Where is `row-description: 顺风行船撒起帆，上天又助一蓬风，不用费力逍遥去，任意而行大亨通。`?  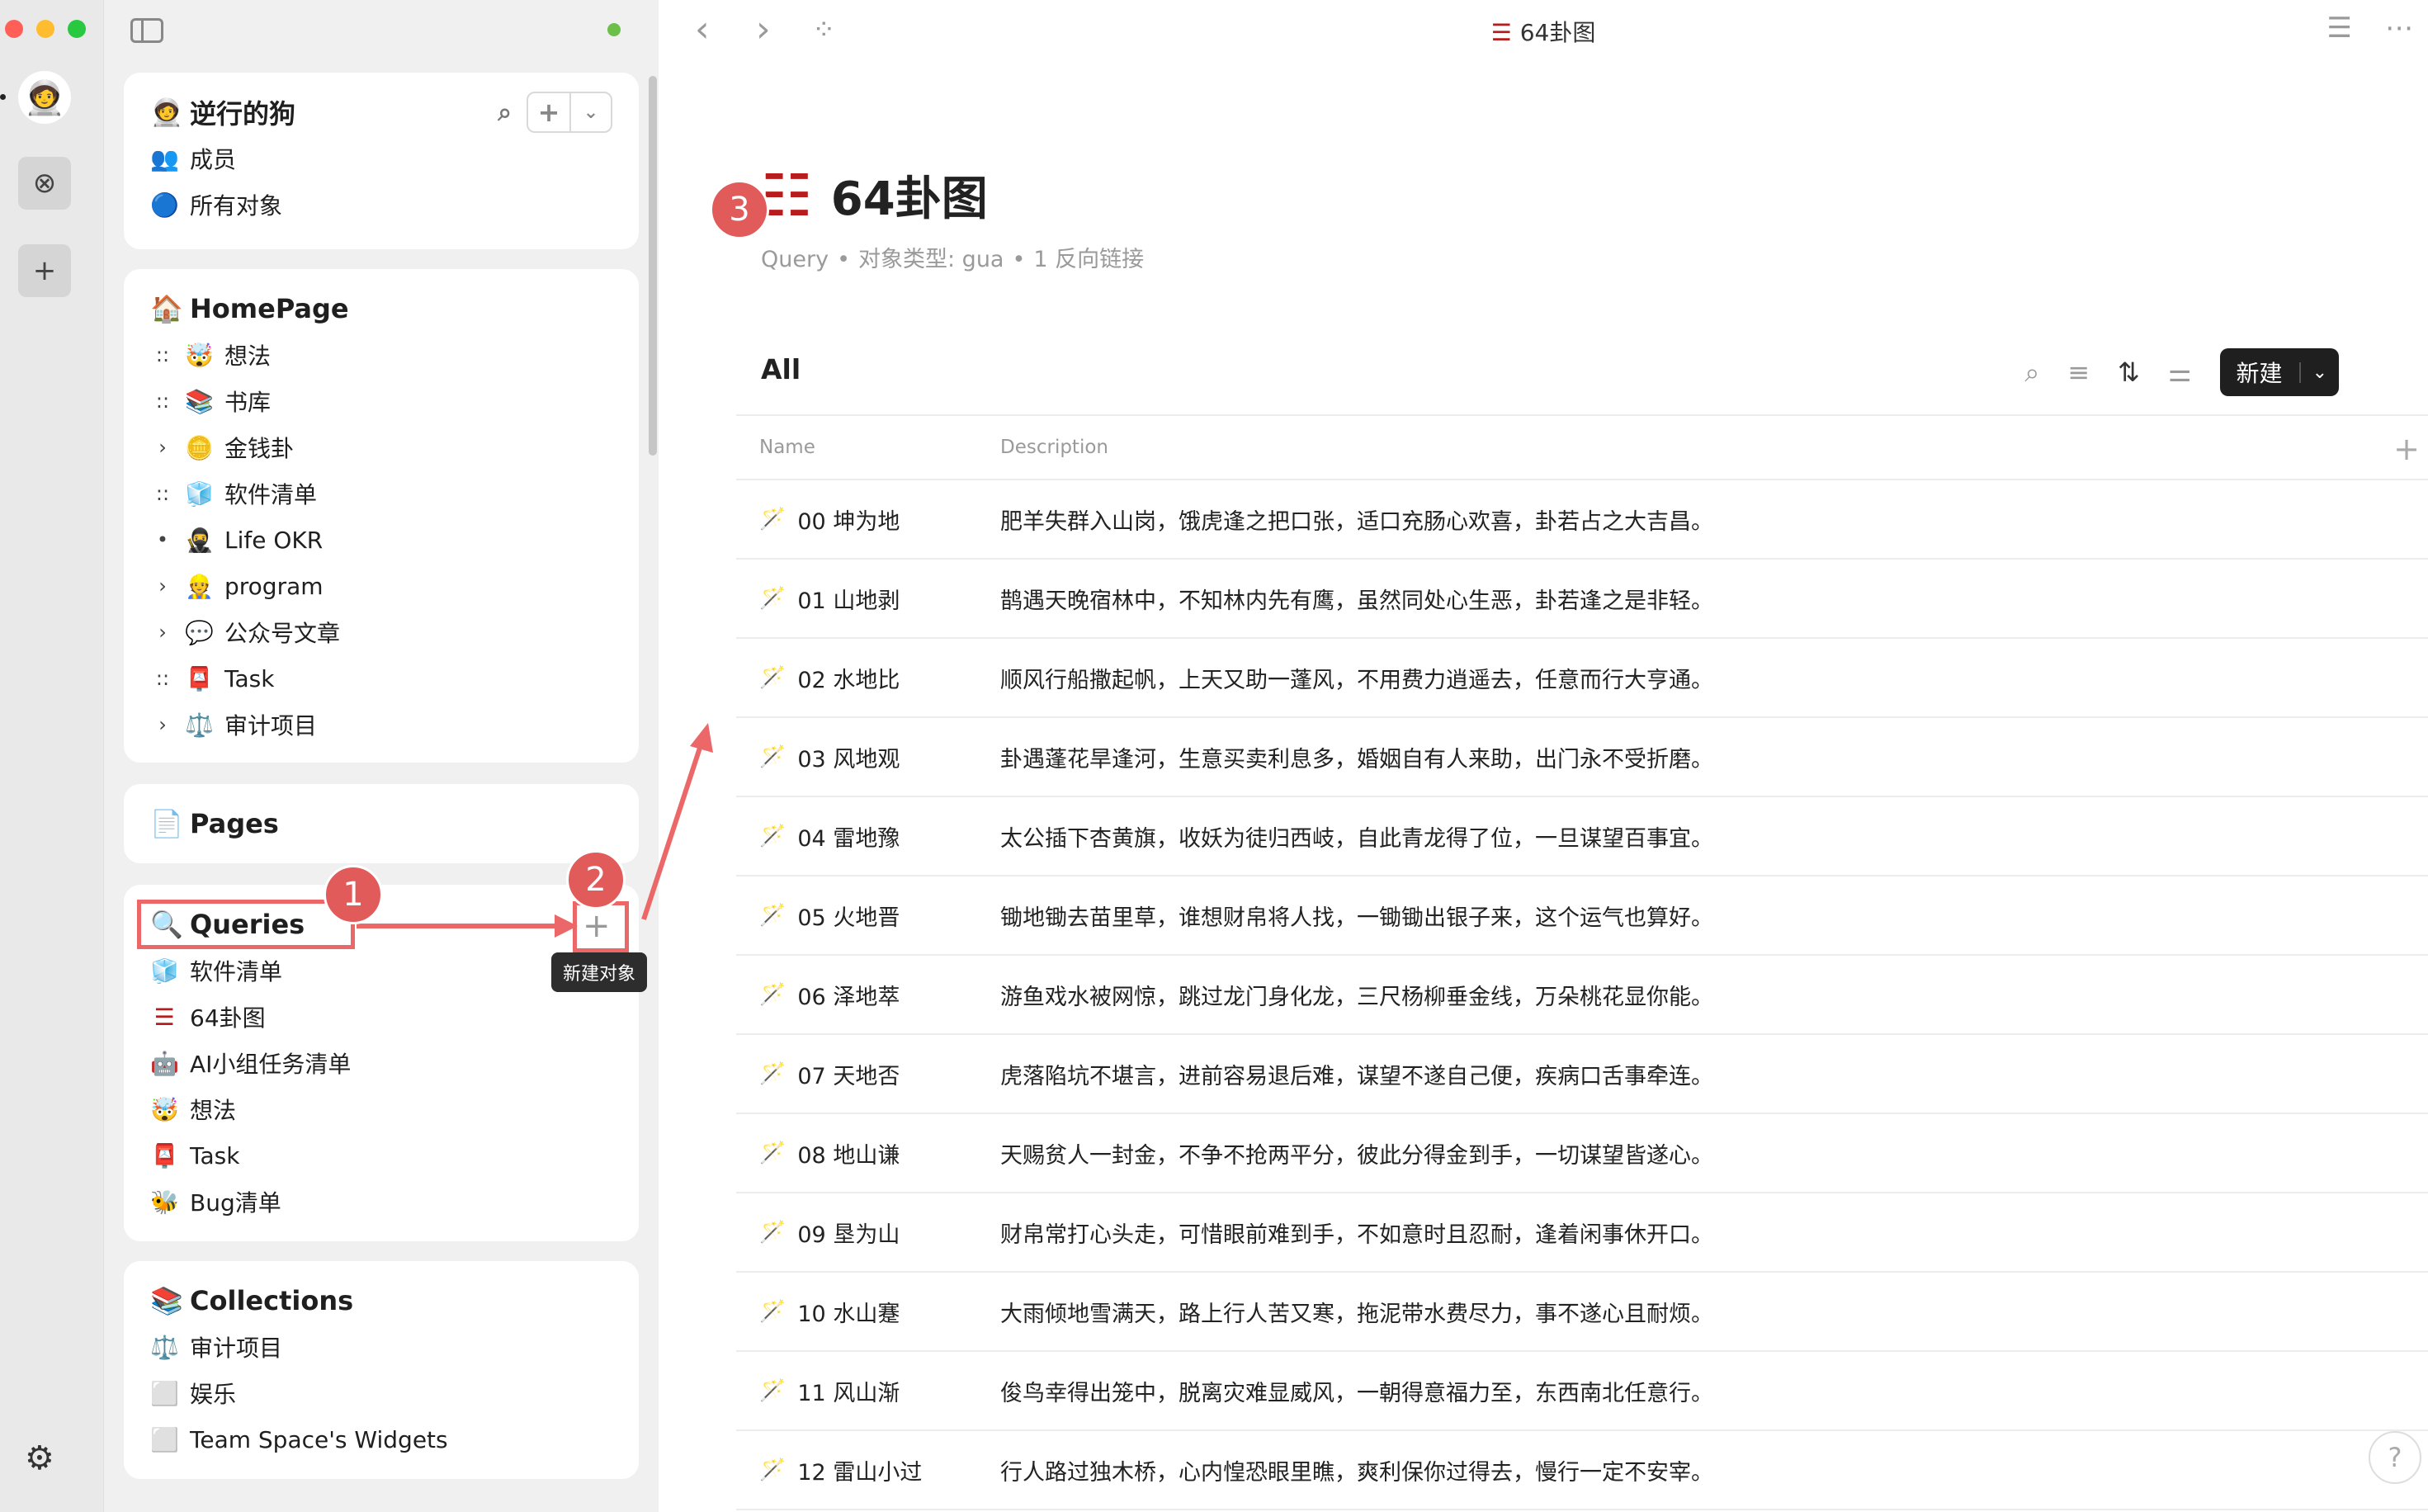
row-description: 顺风行船撒起帆，上天又助一蓬风，不用费力逍遥去，任意而行大亨通。 is located at coordinates (1714, 678).